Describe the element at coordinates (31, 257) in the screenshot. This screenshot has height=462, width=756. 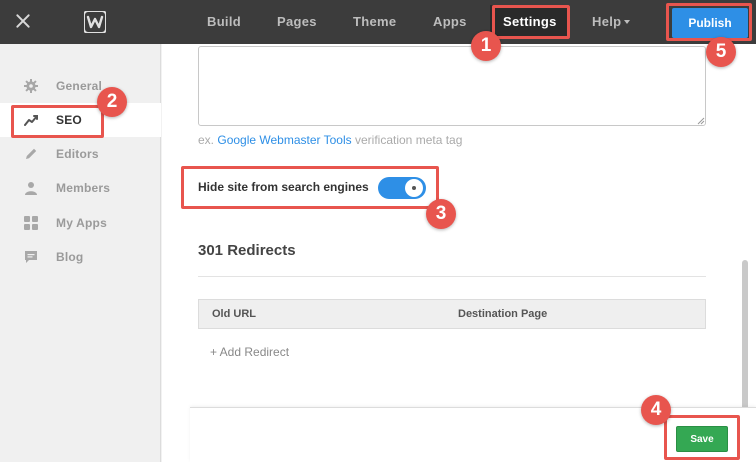
I see `speech-bubble-icon` at that location.